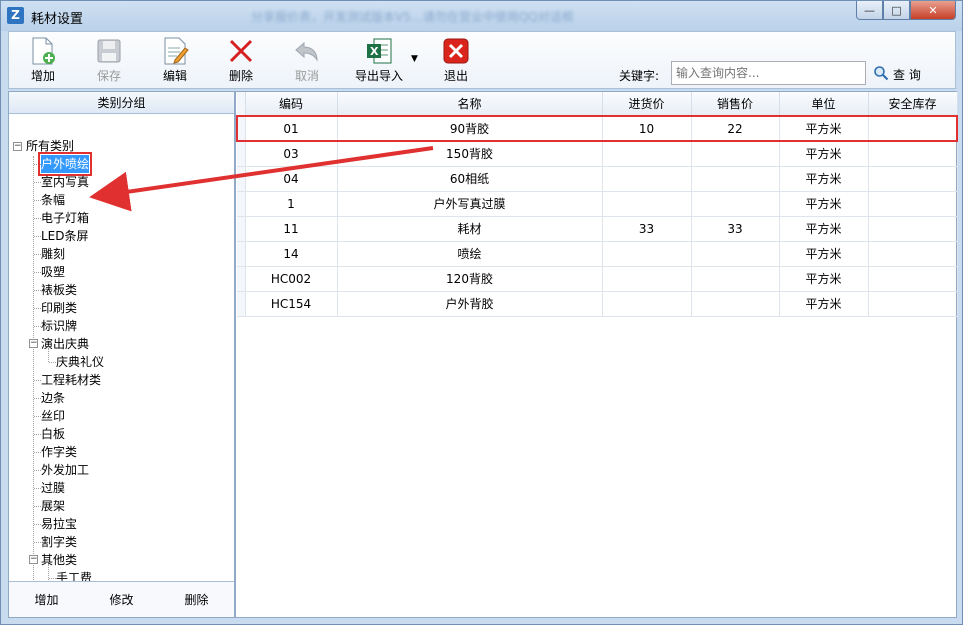  What do you see at coordinates (735, 128) in the screenshot?
I see `table-cell: 22` at bounding box center [735, 128].